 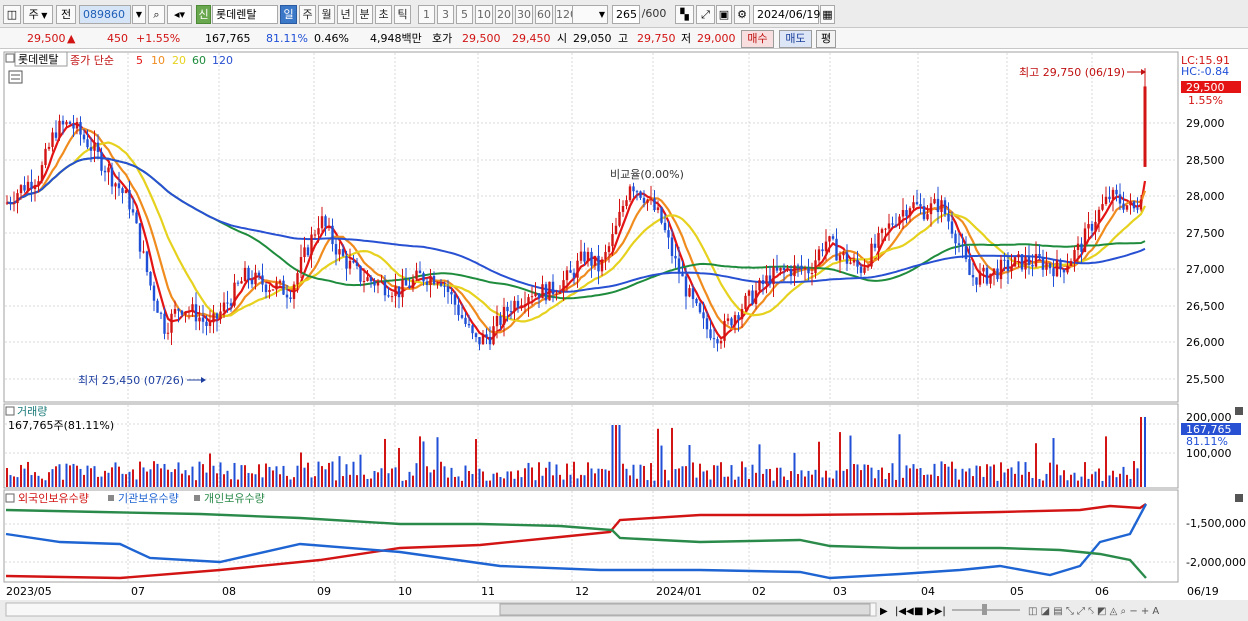 What do you see at coordinates (288, 14) in the screenshot?
I see `period-tab-0: 일` at bounding box center [288, 14].